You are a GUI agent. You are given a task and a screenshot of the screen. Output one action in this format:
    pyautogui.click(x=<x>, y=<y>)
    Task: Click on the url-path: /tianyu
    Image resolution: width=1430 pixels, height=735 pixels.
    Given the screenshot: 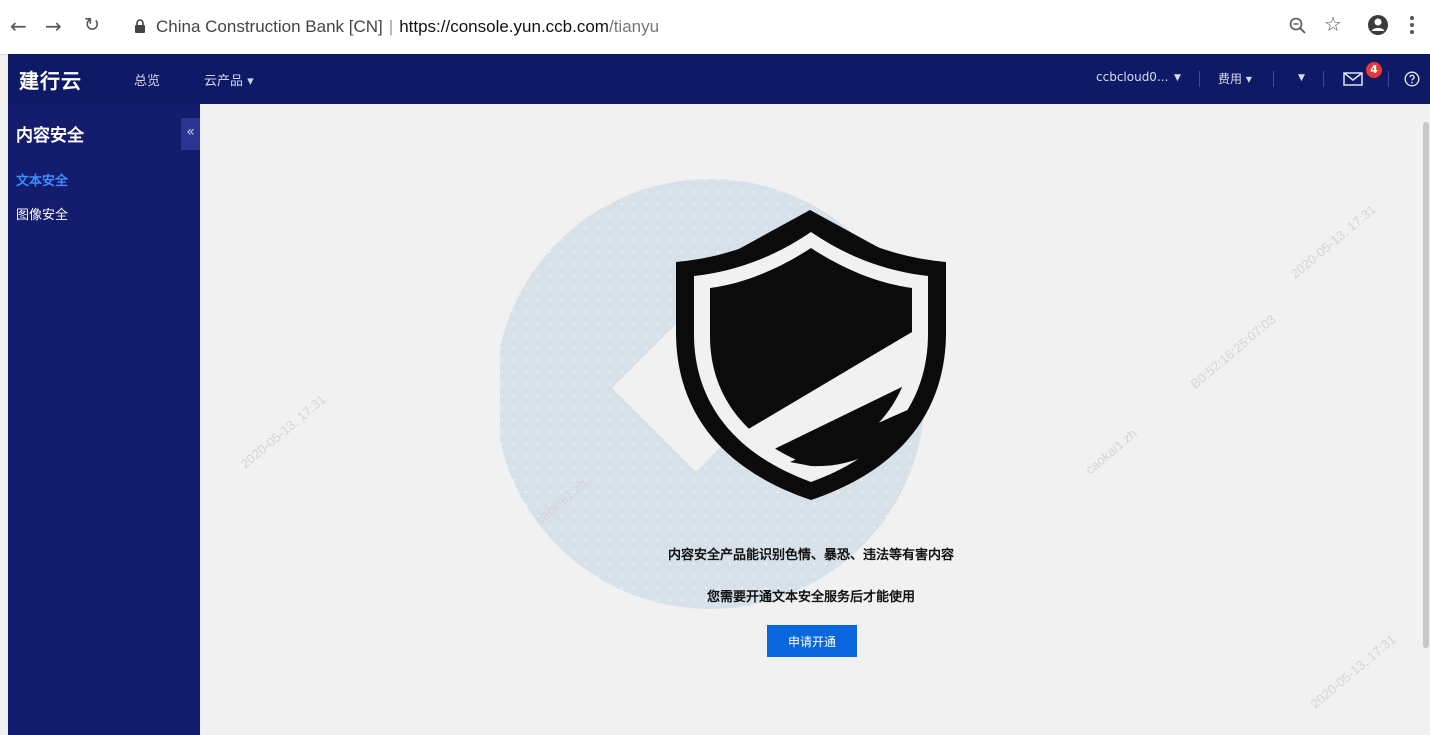 What is the action you would take?
    pyautogui.click(x=634, y=26)
    